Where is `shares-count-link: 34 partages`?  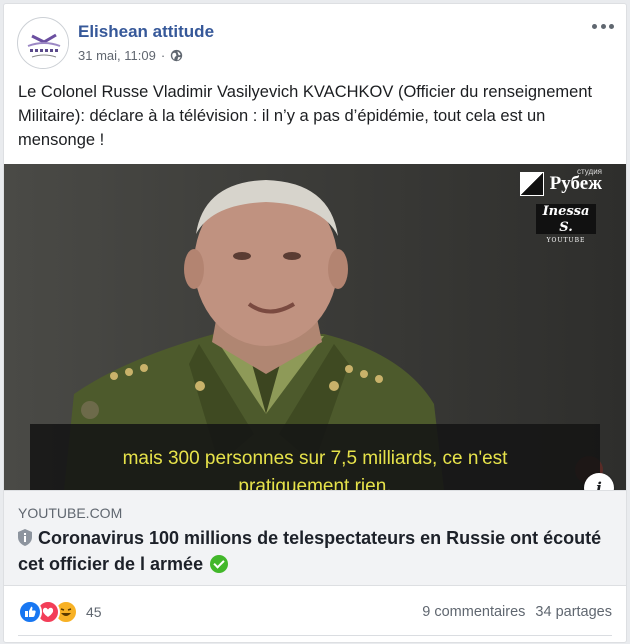 shares-count-link: 34 partages is located at coordinates (573, 612).